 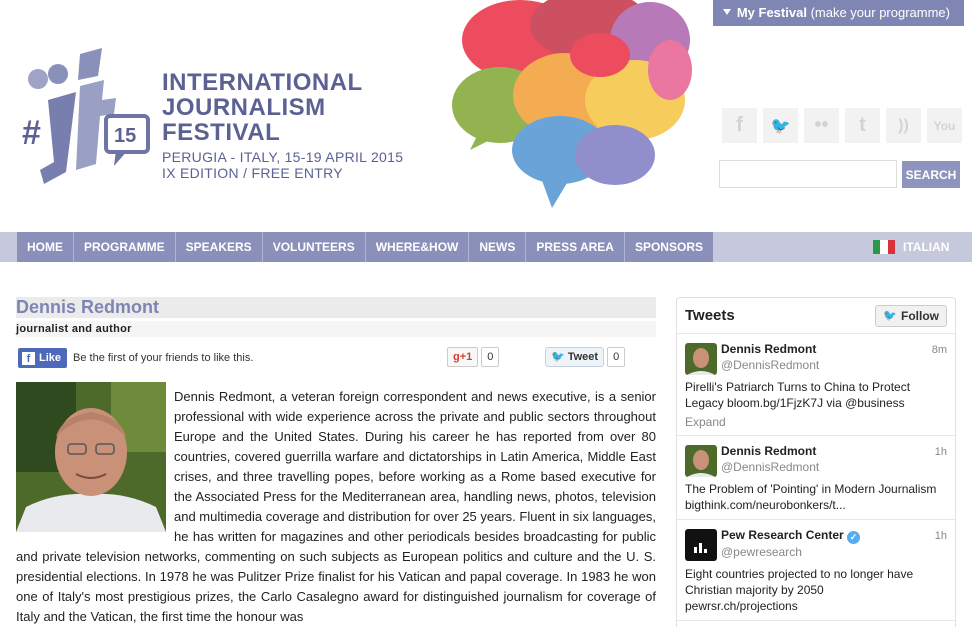 I want to click on language-switch: ITALIAN, so click(x=911, y=247).